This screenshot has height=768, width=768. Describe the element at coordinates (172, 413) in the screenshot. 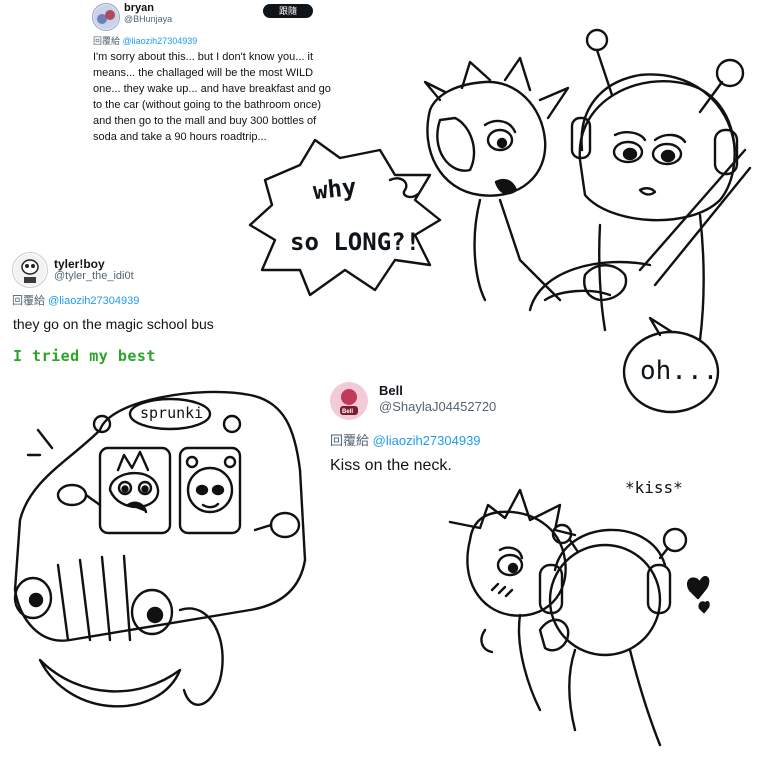

I see `bus-sign-text: sprunki` at that location.